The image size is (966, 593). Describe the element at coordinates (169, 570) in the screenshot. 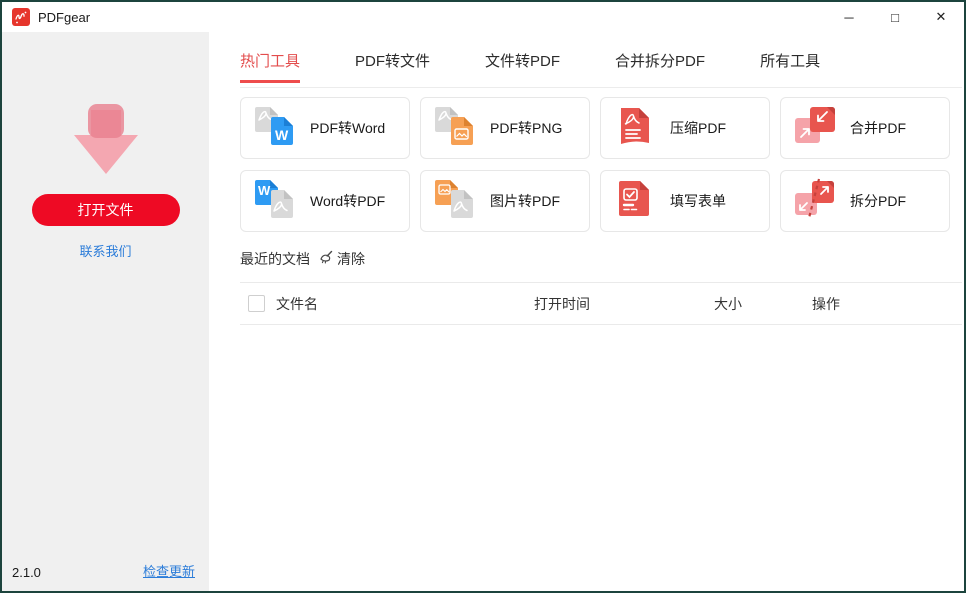

I see `check-update-link: 检查更新` at that location.